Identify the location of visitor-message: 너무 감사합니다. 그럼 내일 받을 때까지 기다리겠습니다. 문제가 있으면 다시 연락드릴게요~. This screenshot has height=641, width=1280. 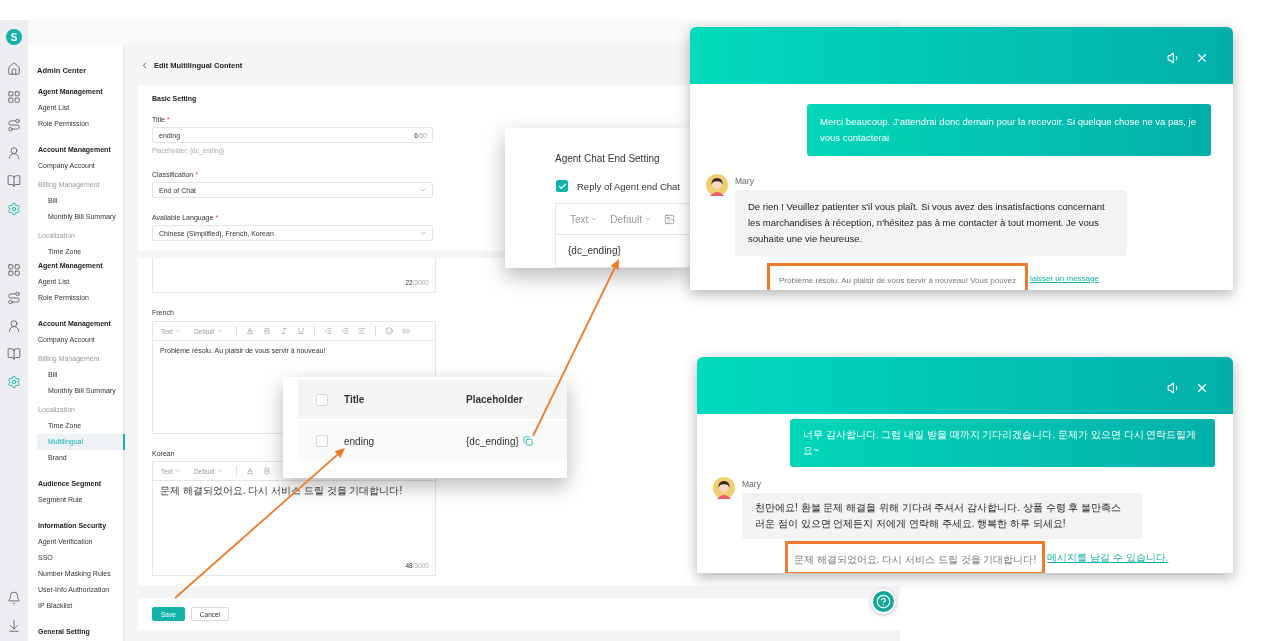
(1002, 443).